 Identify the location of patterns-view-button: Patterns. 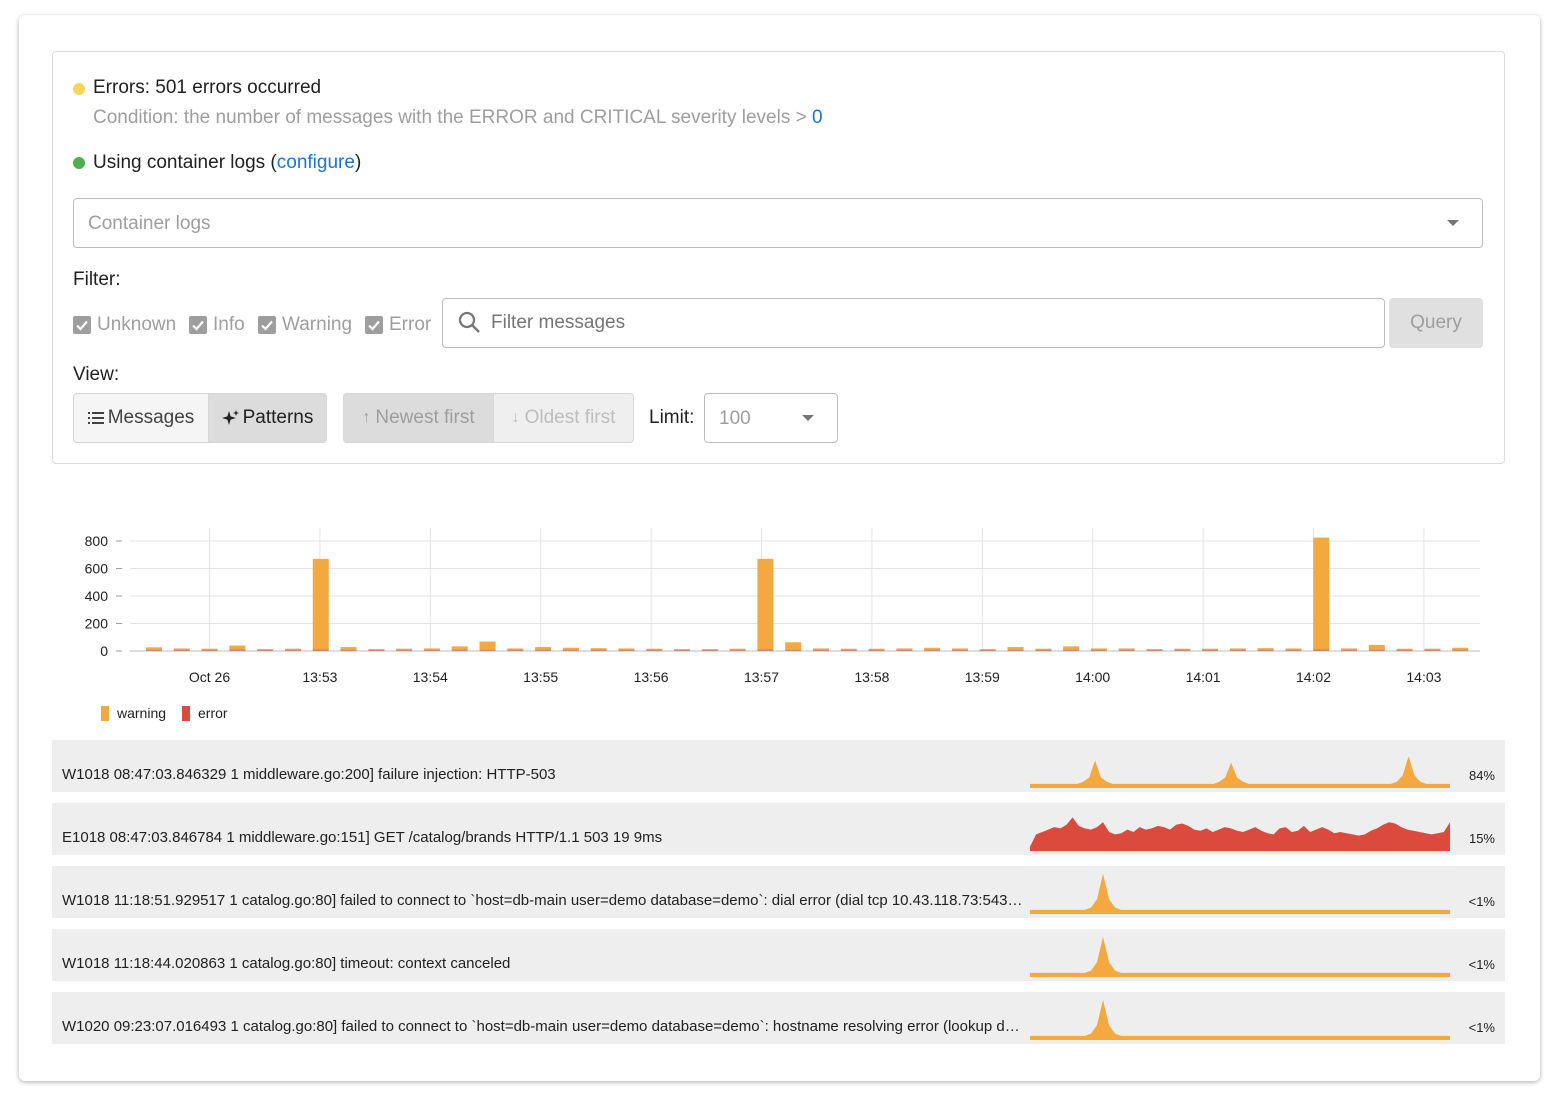
(267, 418).